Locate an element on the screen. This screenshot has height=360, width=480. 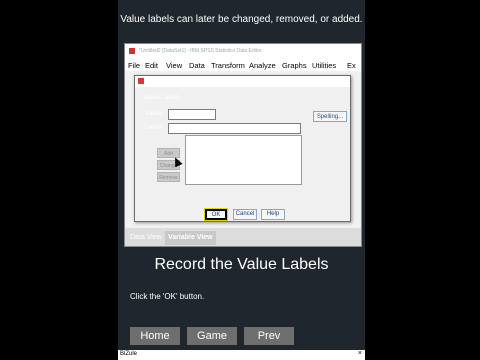
menu-view: View is located at coordinates (174, 65).